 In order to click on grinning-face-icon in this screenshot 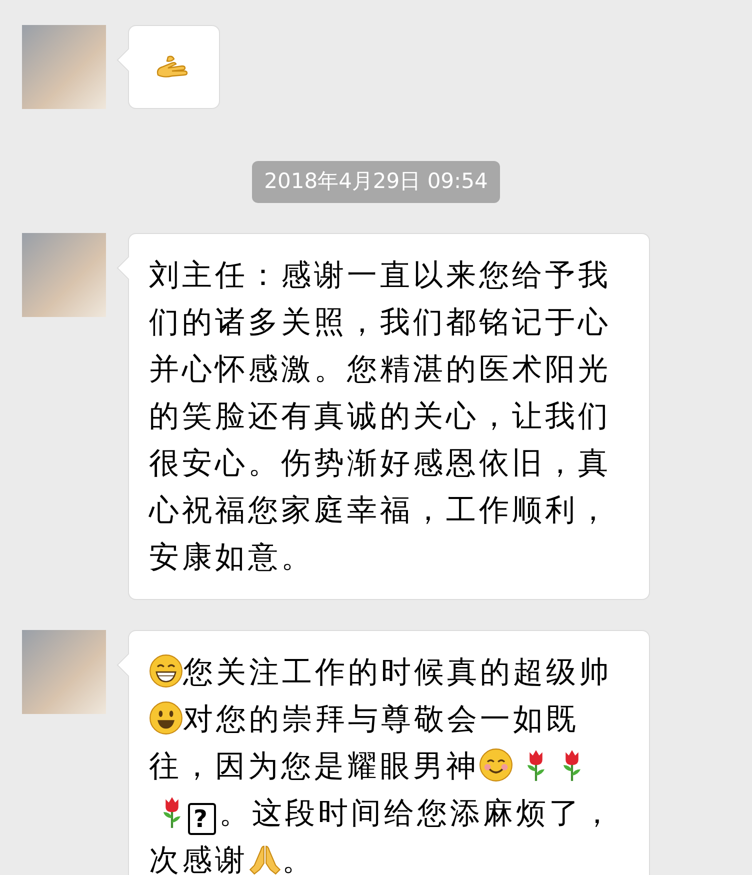, I will do `click(166, 671)`.